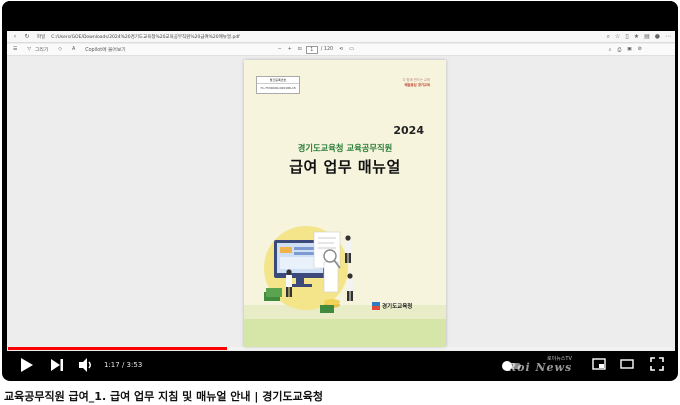 The image size is (680, 405). I want to click on fullscreen-icon, so click(657, 364).